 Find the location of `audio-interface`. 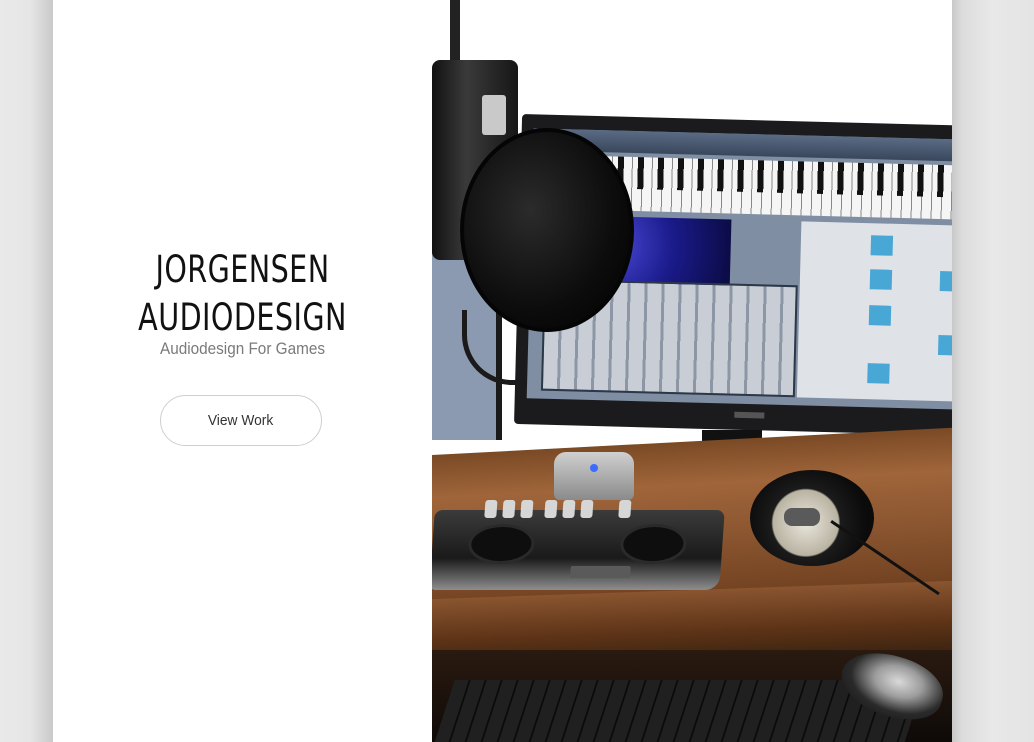

audio-interface is located at coordinates (594, 476).